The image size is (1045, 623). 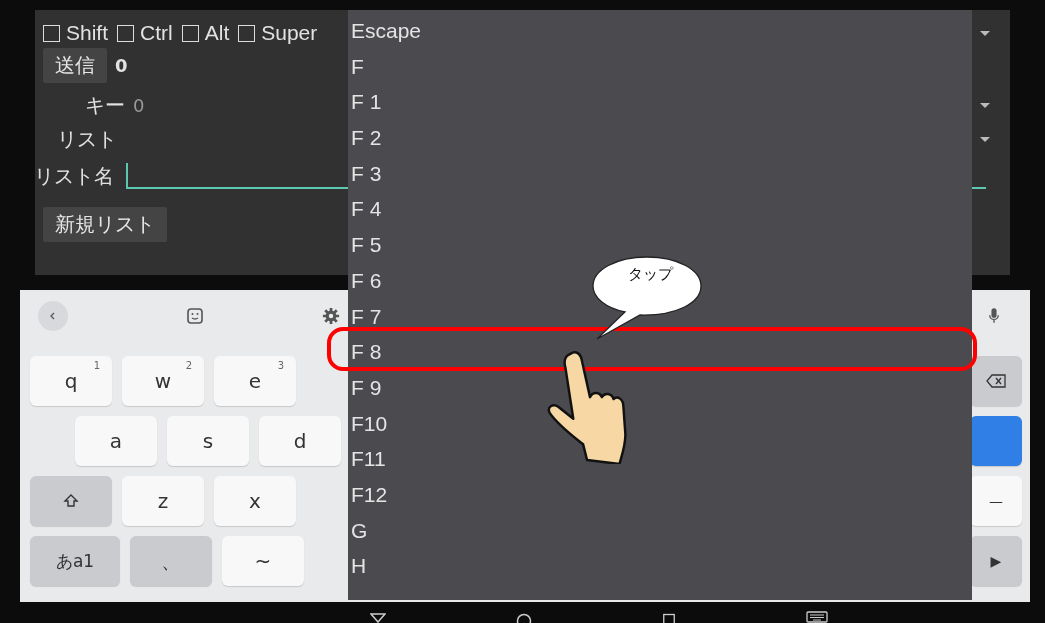 I want to click on dropdown-item: F11, so click(x=367, y=459).